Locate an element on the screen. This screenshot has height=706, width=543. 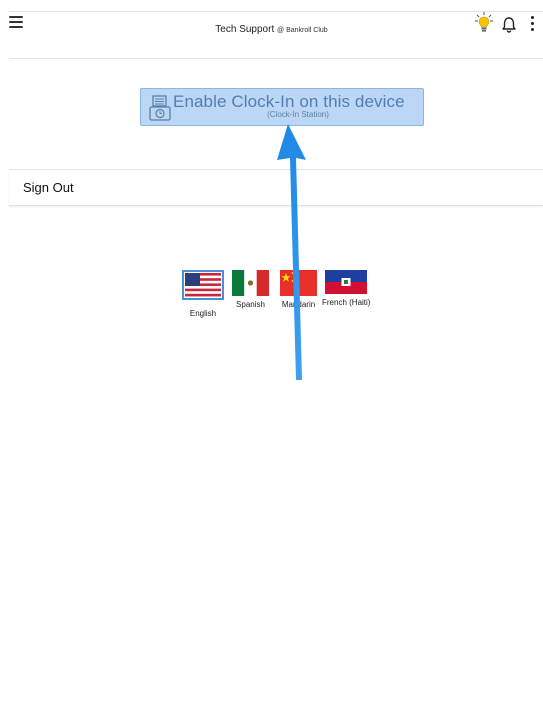
language-option-mandarin: Mandarin is located at coordinates (298, 289).